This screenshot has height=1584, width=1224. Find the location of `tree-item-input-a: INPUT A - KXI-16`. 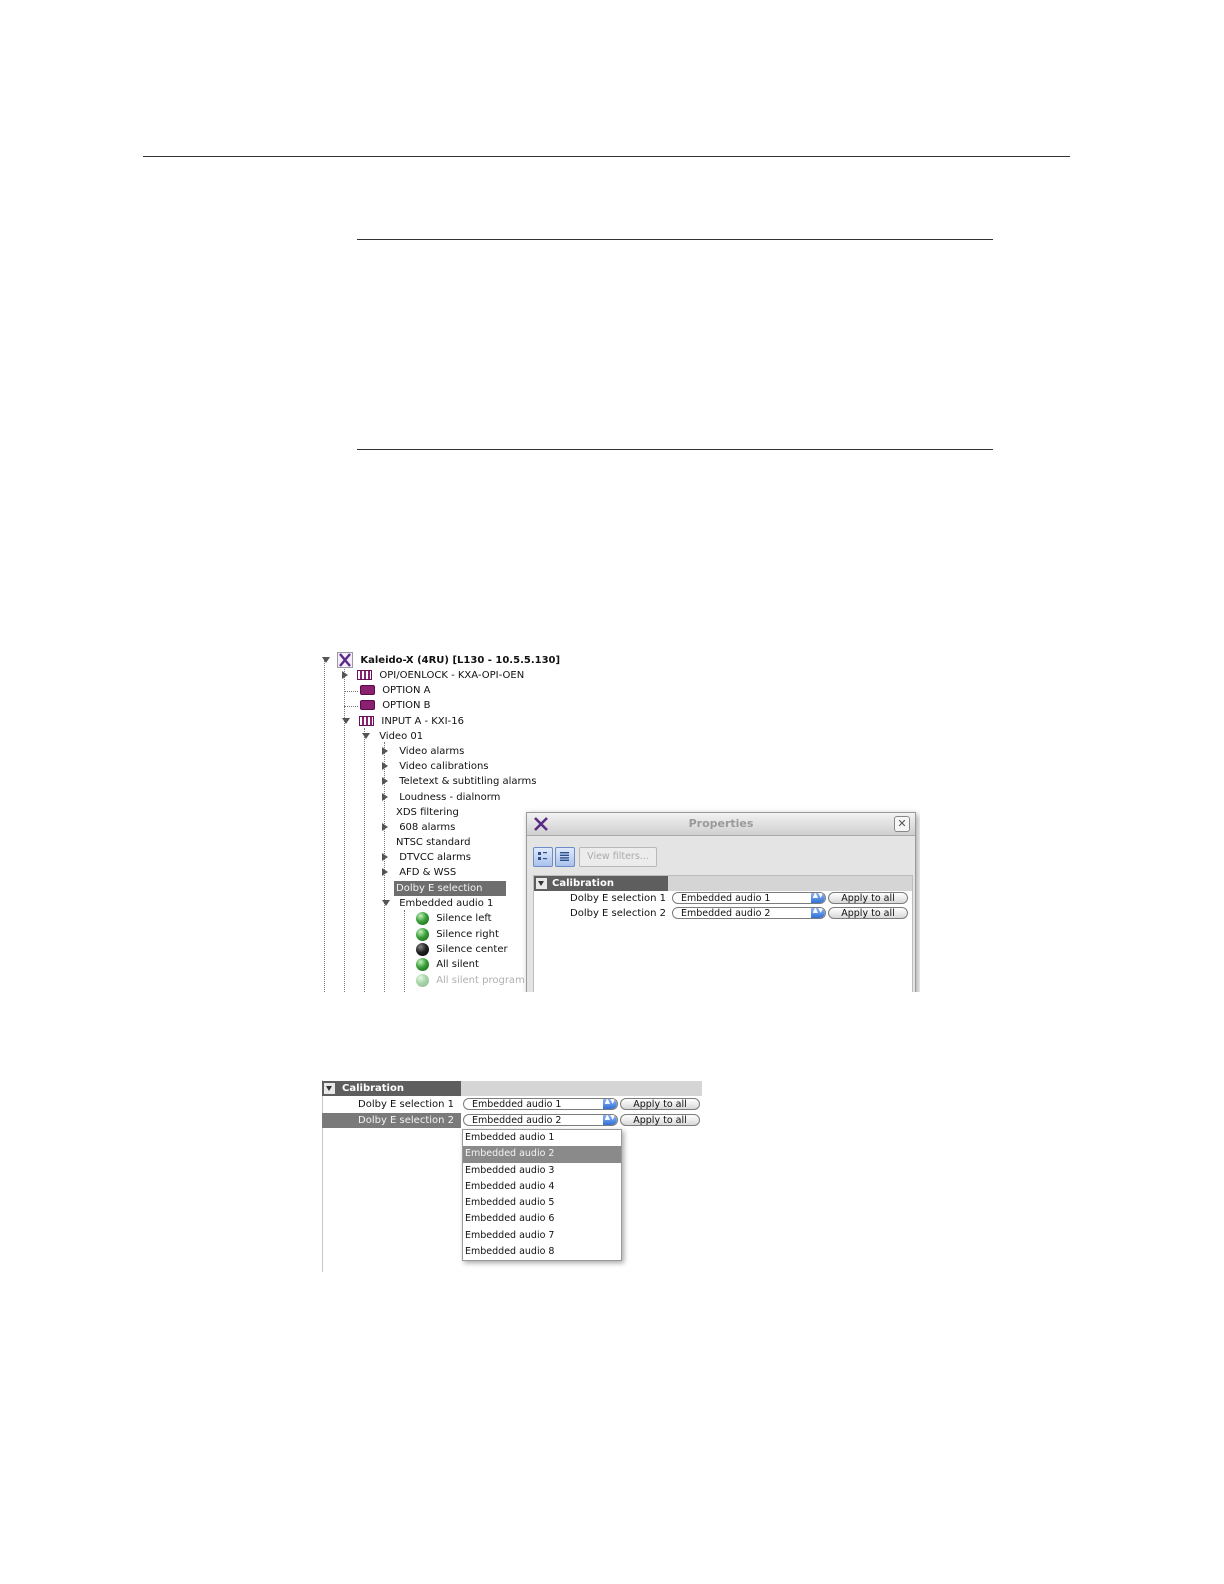

tree-item-input-a: INPUT A - KXI-16 is located at coordinates (403, 721).